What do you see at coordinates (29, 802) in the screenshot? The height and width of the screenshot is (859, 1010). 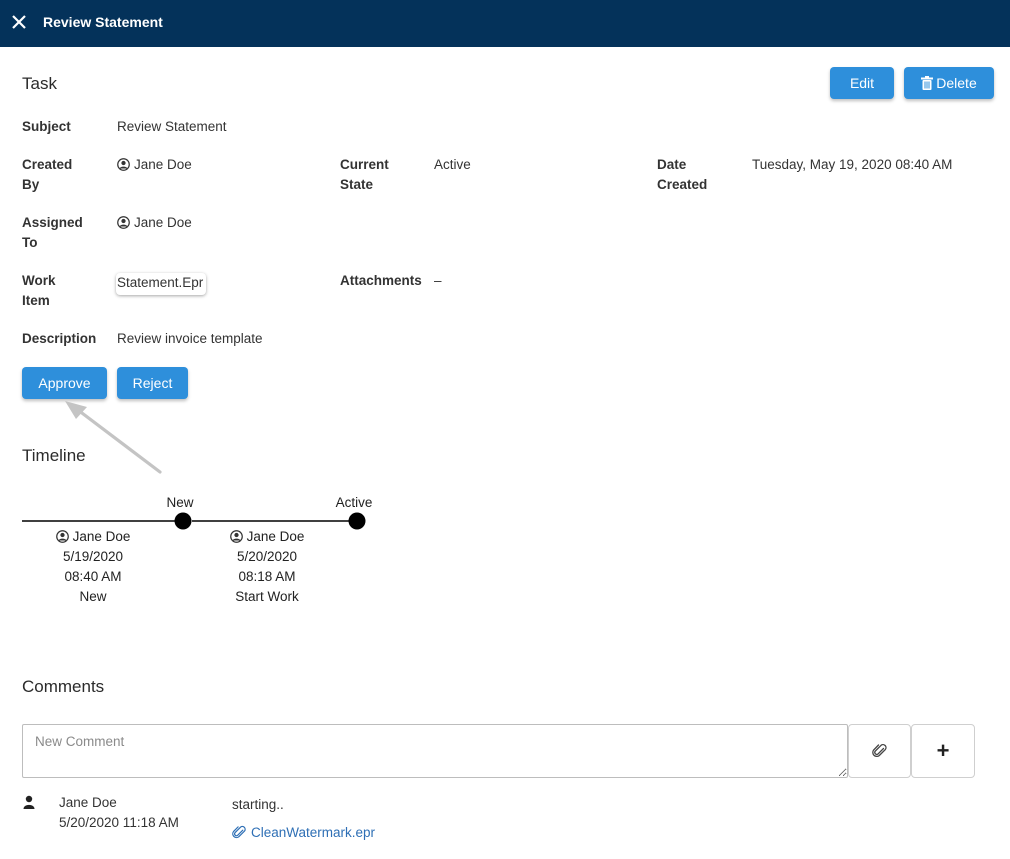 I see `person-icon` at bounding box center [29, 802].